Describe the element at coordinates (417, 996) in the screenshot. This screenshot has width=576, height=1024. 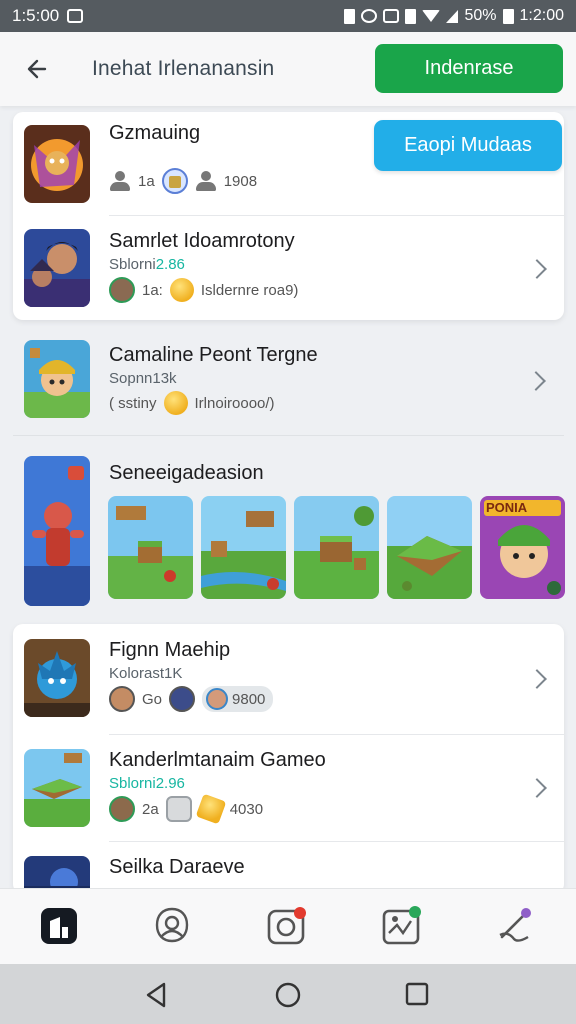
I see `recents-square-icon` at that location.